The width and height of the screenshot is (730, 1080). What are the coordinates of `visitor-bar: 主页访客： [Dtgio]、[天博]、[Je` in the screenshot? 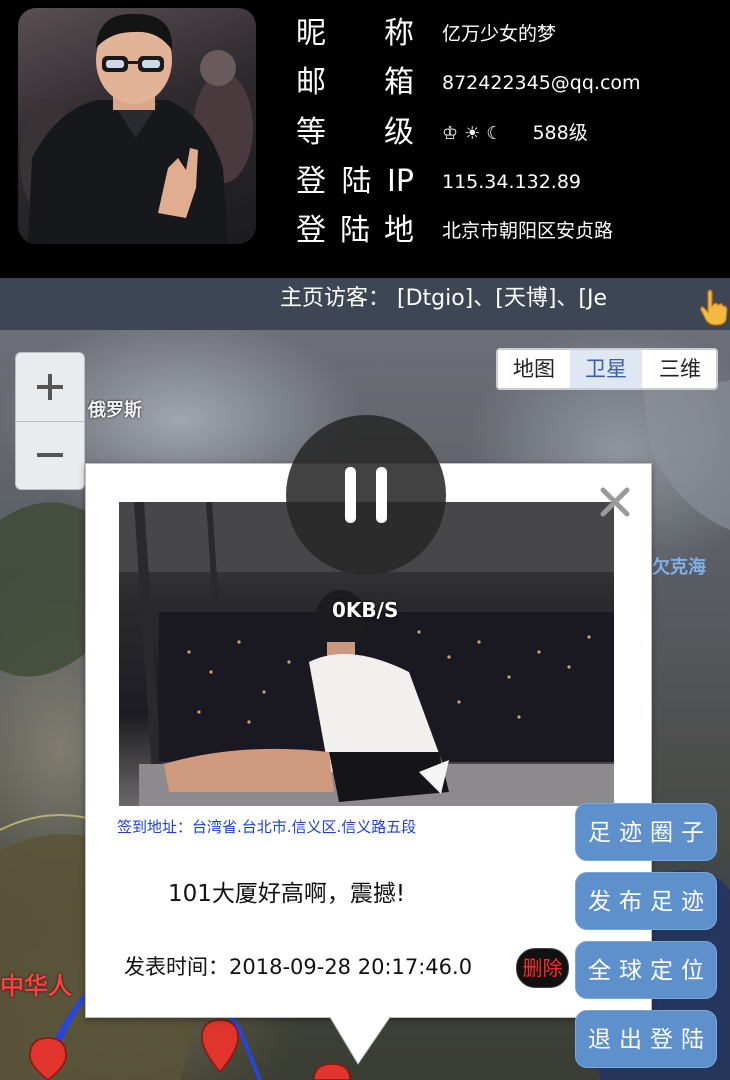 It's located at (365, 304).